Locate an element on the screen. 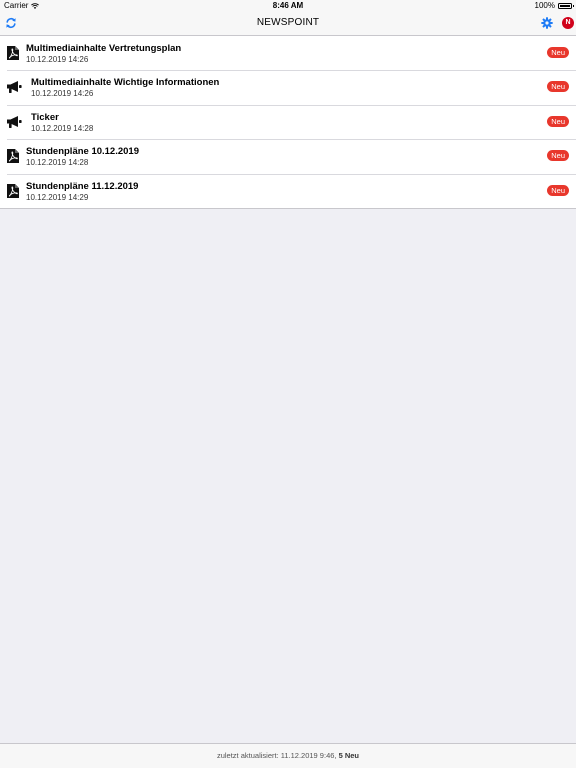 This screenshot has width=576, height=768. battery-icon is located at coordinates (566, 5).